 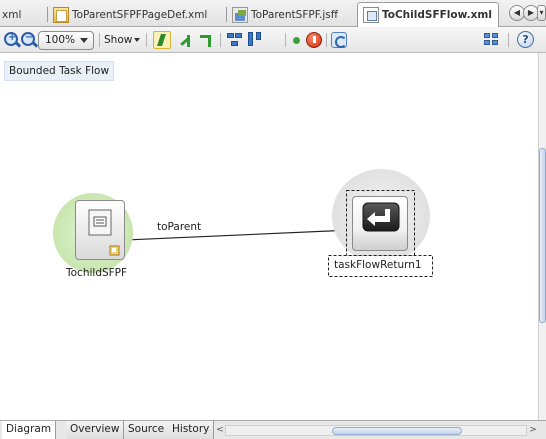 What do you see at coordinates (525, 39) in the screenshot?
I see `help-icon: ?` at bounding box center [525, 39].